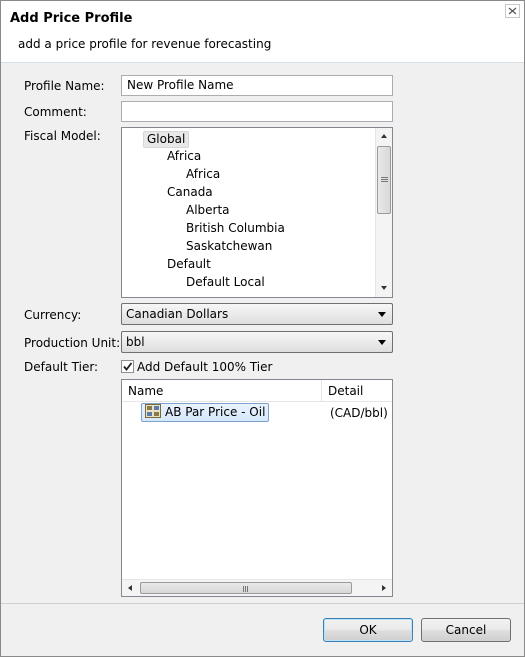  Describe the element at coordinates (257, 342) in the screenshot. I see `production-unit-select: bbl` at that location.